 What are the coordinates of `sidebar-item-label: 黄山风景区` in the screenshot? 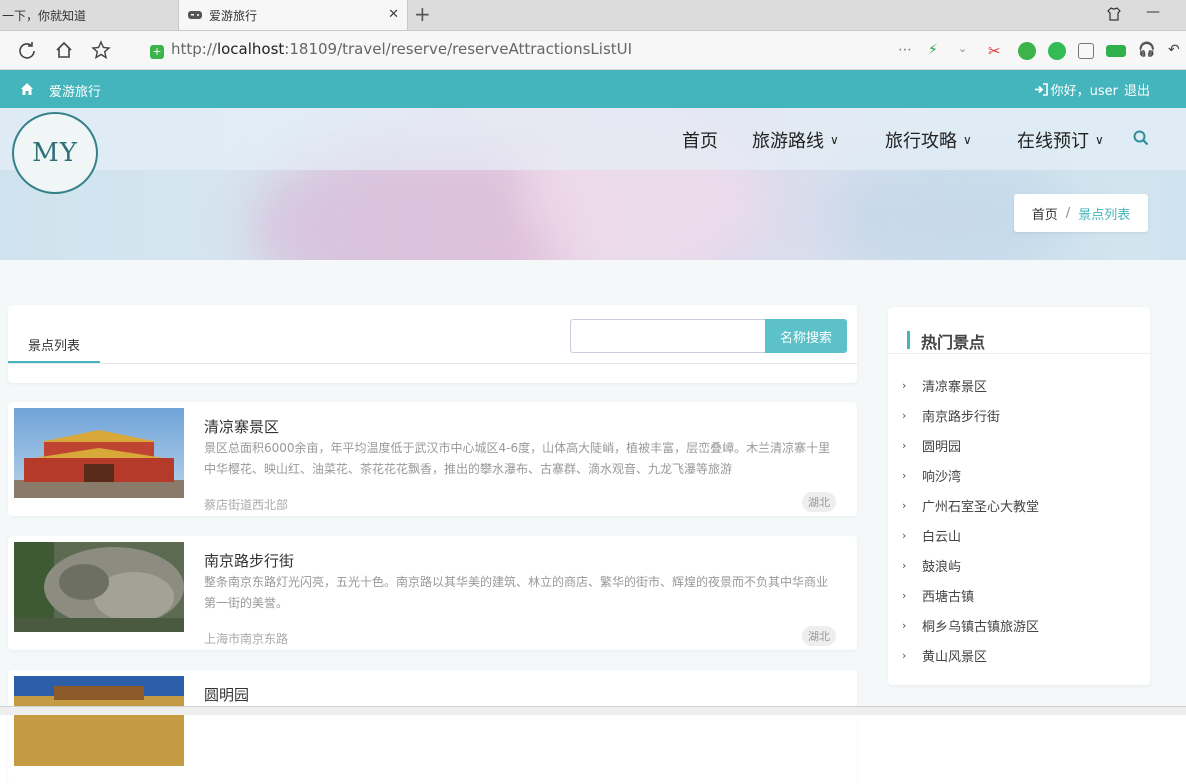 It's located at (955, 657).